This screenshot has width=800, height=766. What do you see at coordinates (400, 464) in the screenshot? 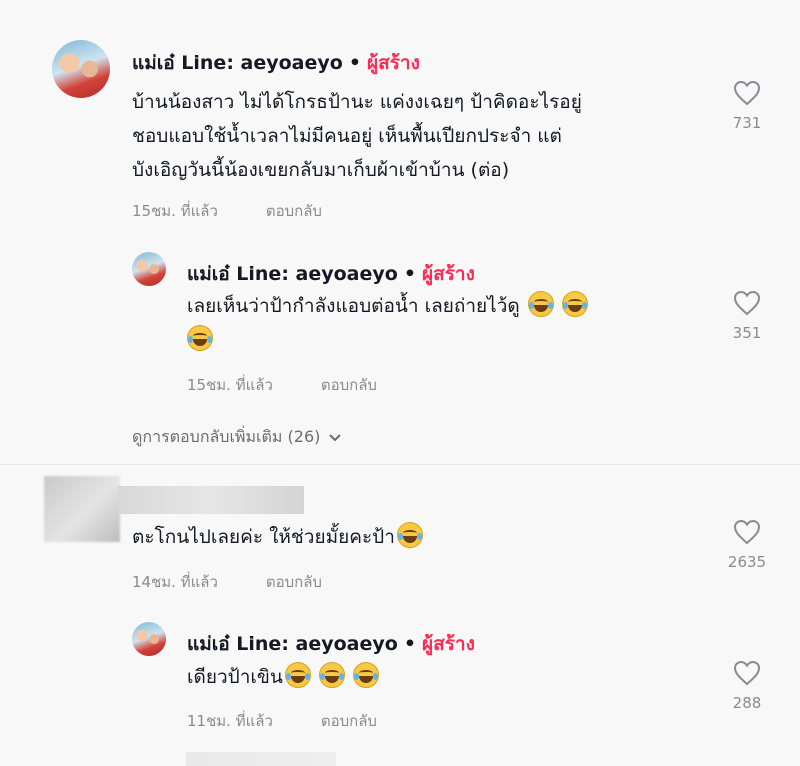
I see `divider` at bounding box center [400, 464].